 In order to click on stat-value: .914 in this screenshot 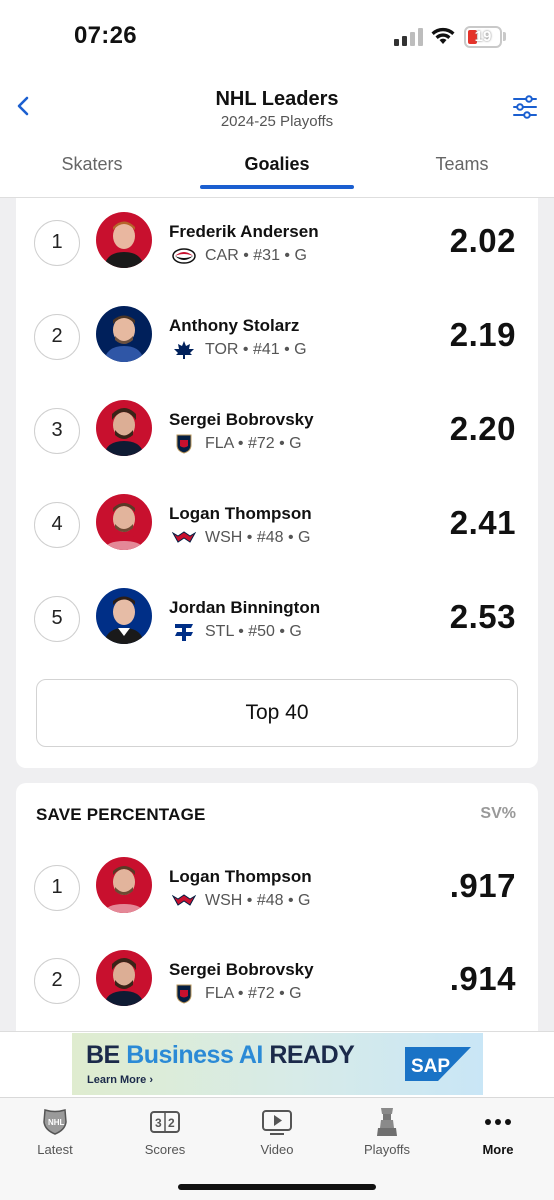, I will do `click(482, 978)`.